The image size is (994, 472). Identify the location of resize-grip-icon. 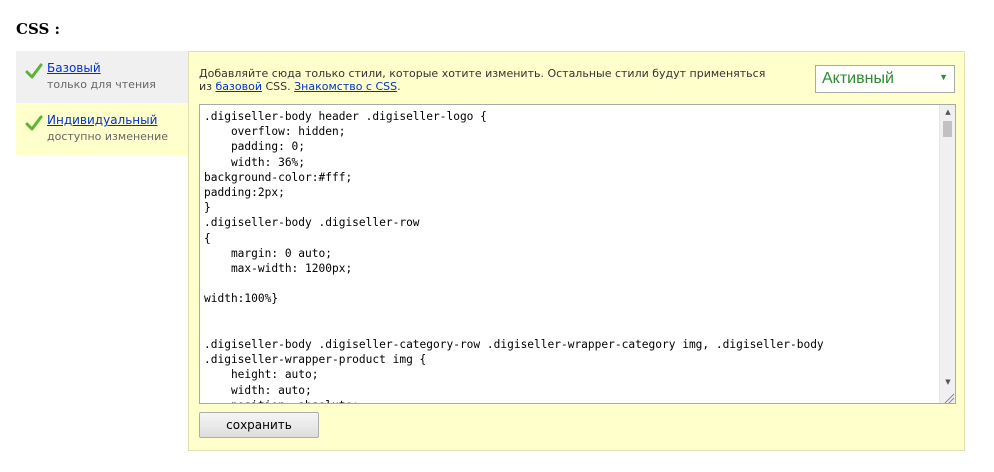
(947, 396).